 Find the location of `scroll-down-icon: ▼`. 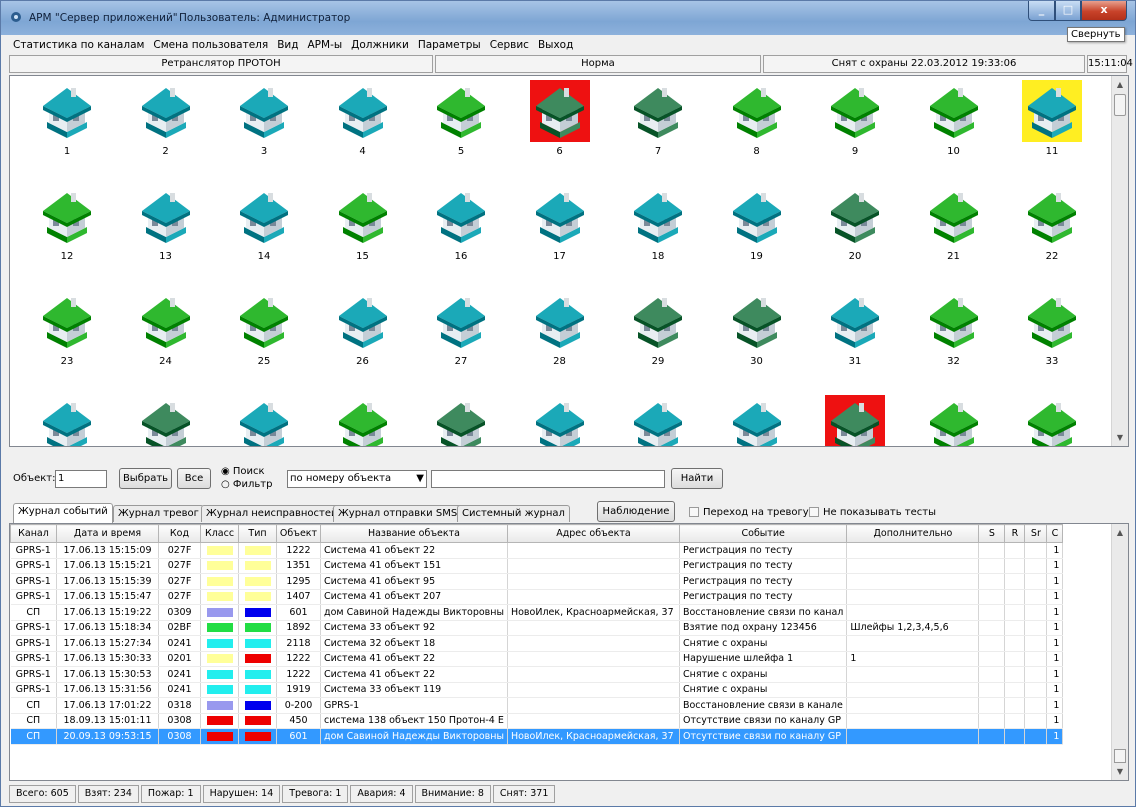

scroll-down-icon: ▼ is located at coordinates (1120, 437).